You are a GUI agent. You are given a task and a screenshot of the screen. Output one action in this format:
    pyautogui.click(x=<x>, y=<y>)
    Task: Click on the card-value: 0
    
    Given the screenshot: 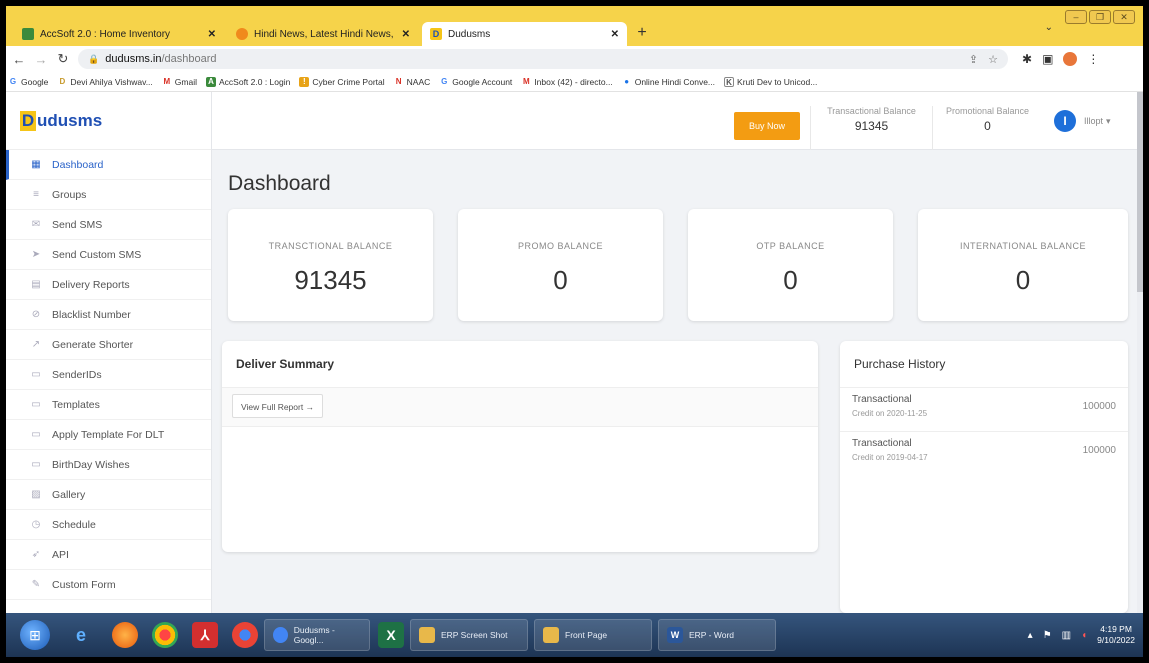 What is the action you would take?
    pyautogui.click(x=560, y=280)
    